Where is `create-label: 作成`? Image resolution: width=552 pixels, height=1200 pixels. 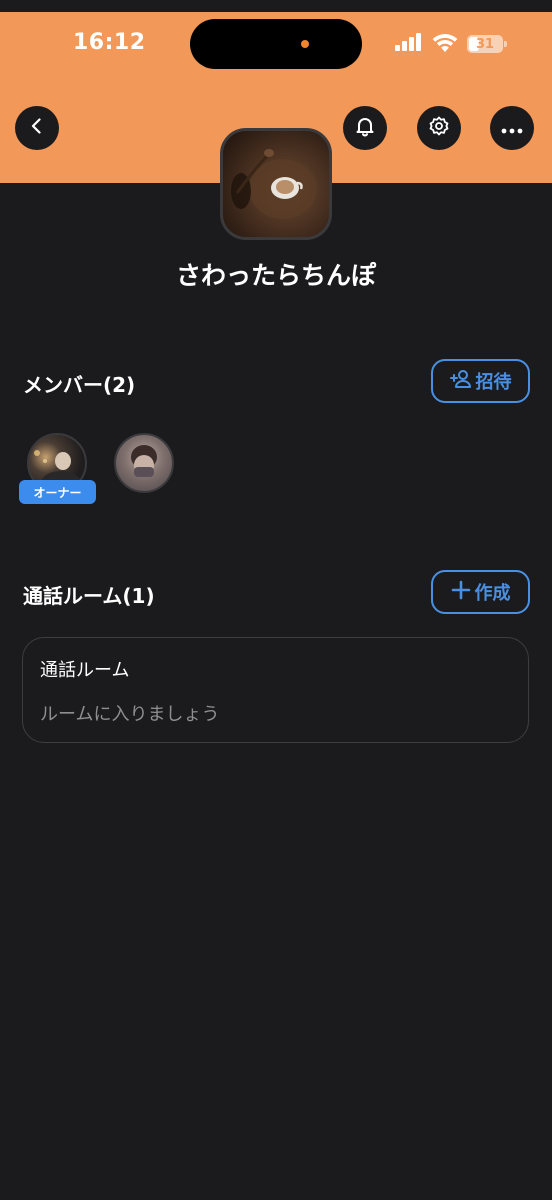
create-label: 作成 is located at coordinates (492, 593).